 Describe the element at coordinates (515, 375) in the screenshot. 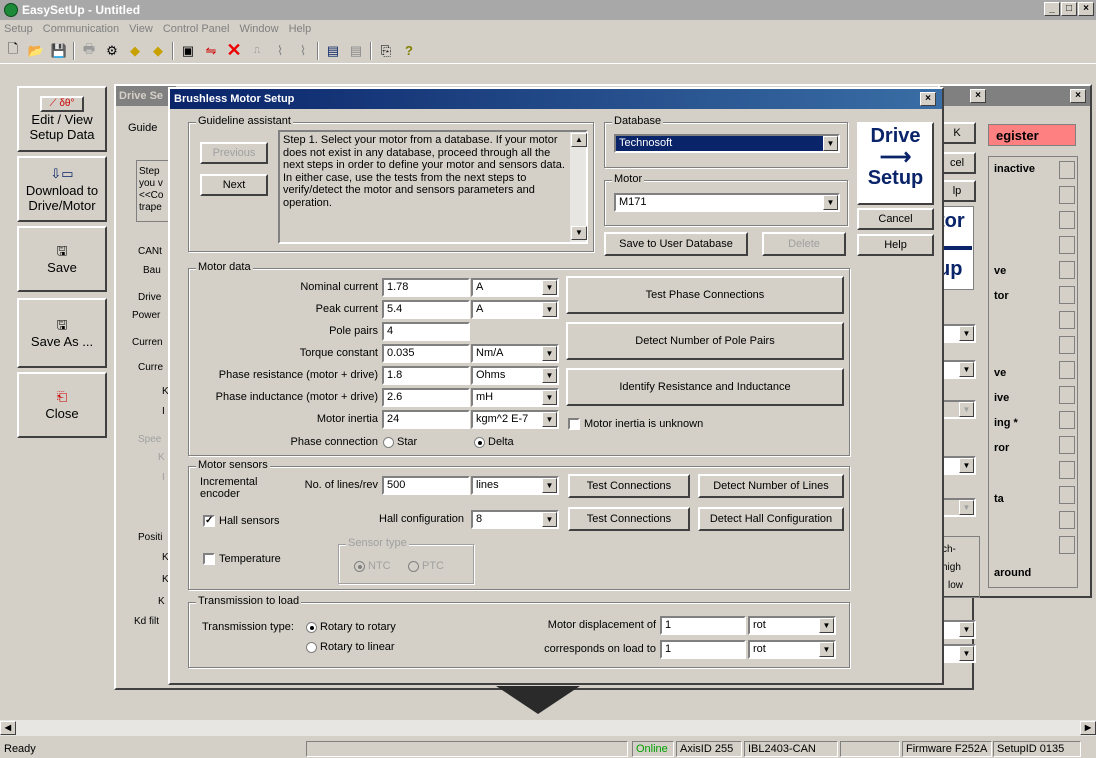

I see `phase-resistance-unit: Ohms ▼` at that location.